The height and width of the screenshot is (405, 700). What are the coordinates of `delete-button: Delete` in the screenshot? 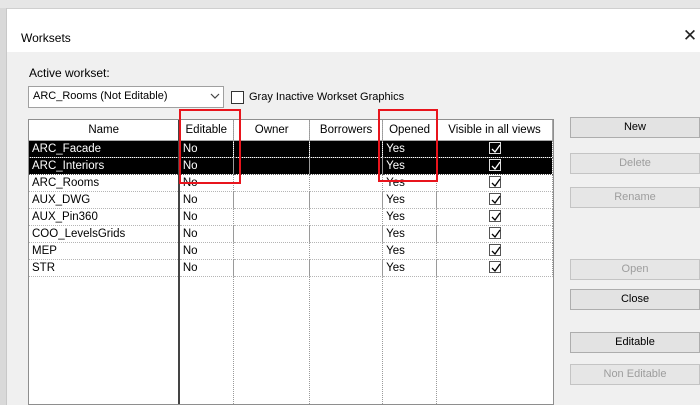 It's located at (635, 163).